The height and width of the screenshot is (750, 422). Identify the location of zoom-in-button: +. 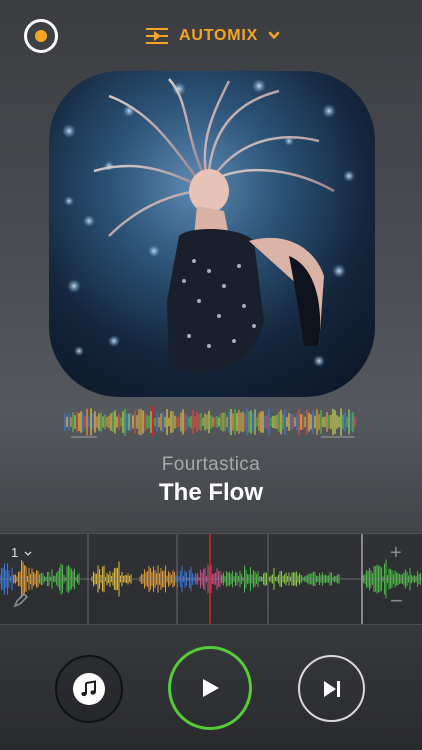
(396, 553).